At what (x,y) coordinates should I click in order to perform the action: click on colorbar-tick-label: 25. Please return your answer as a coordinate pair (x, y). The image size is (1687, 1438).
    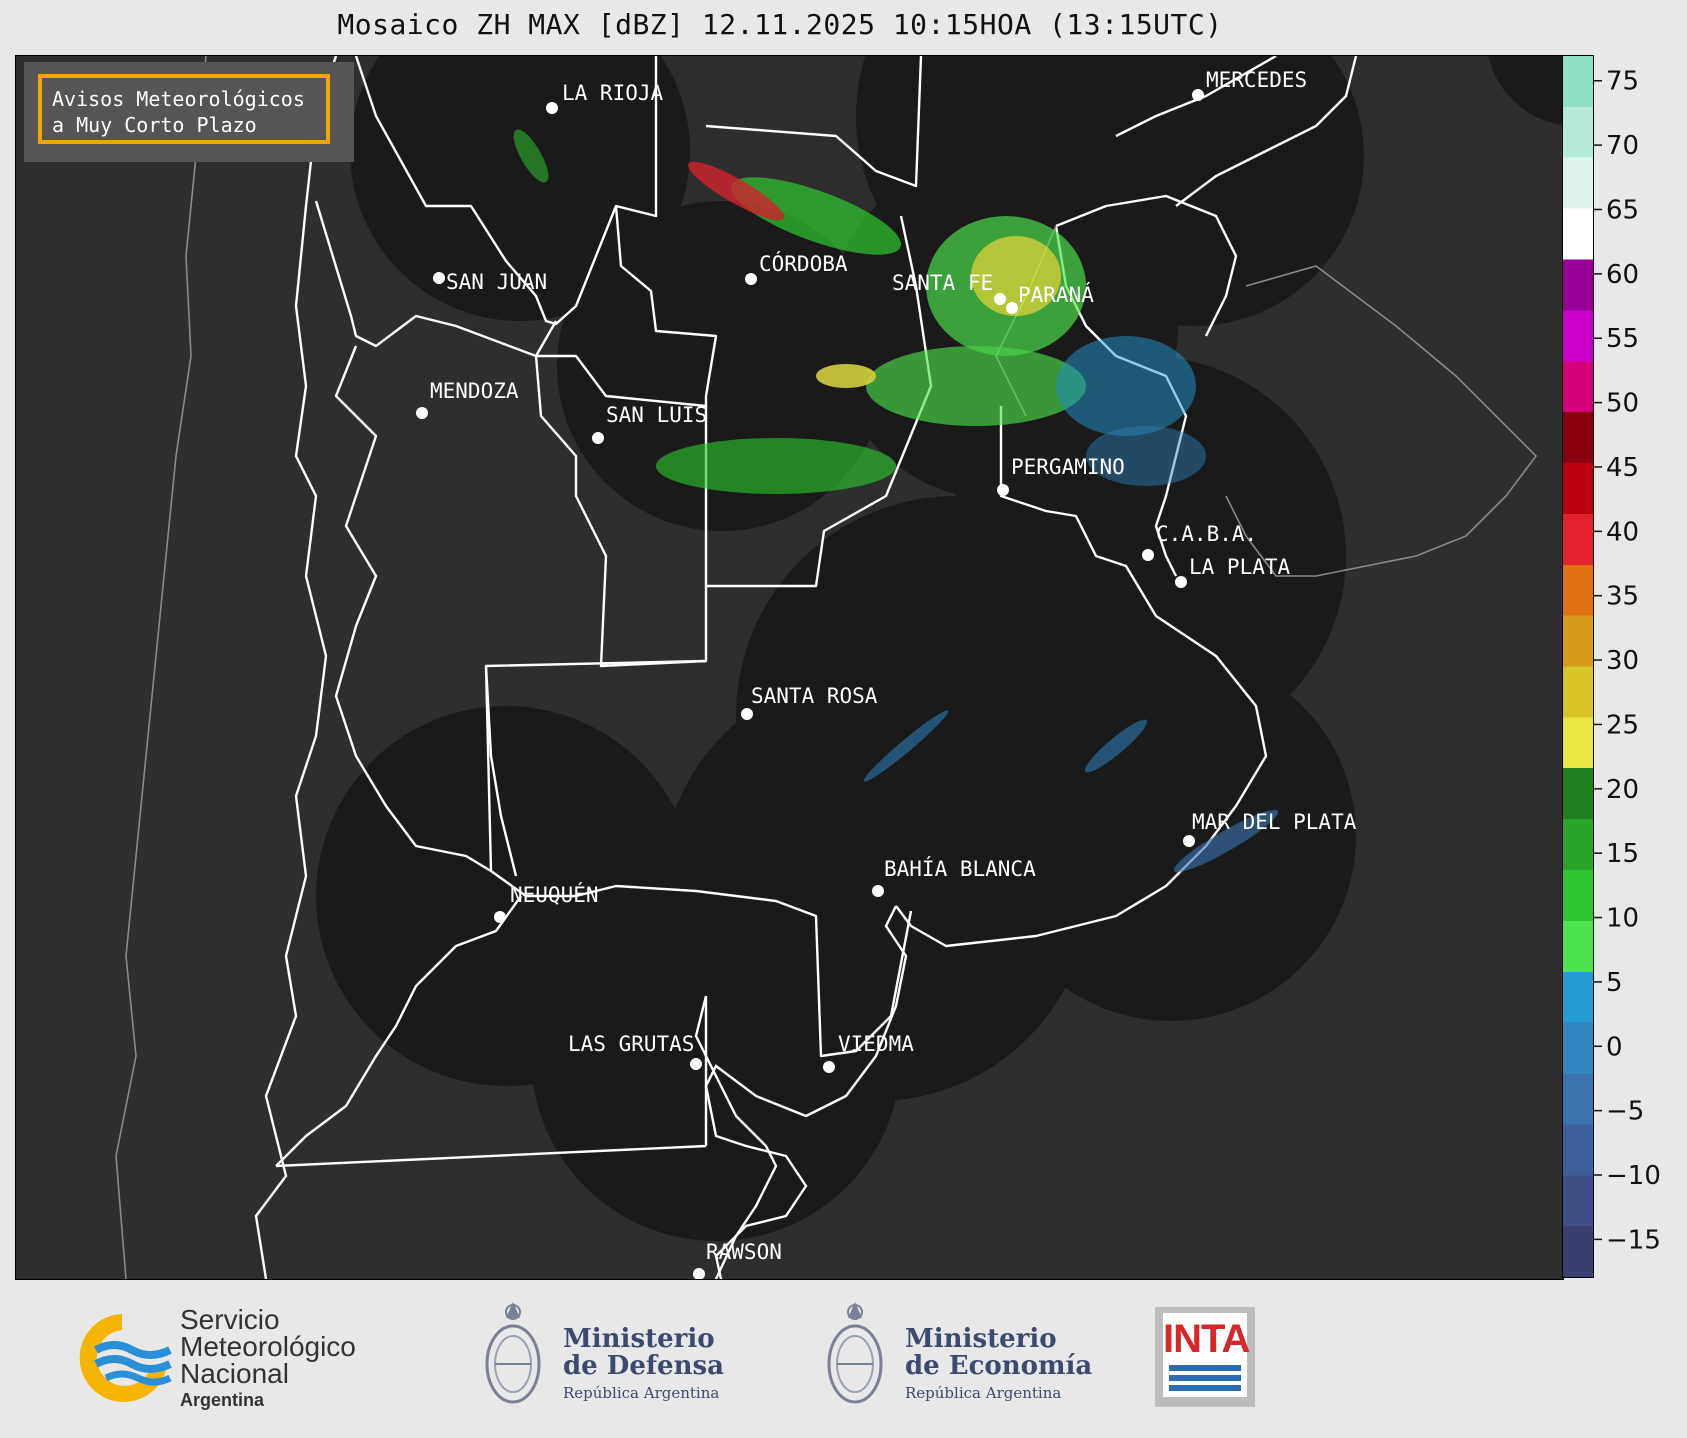
    Looking at the image, I should click on (1622, 725).